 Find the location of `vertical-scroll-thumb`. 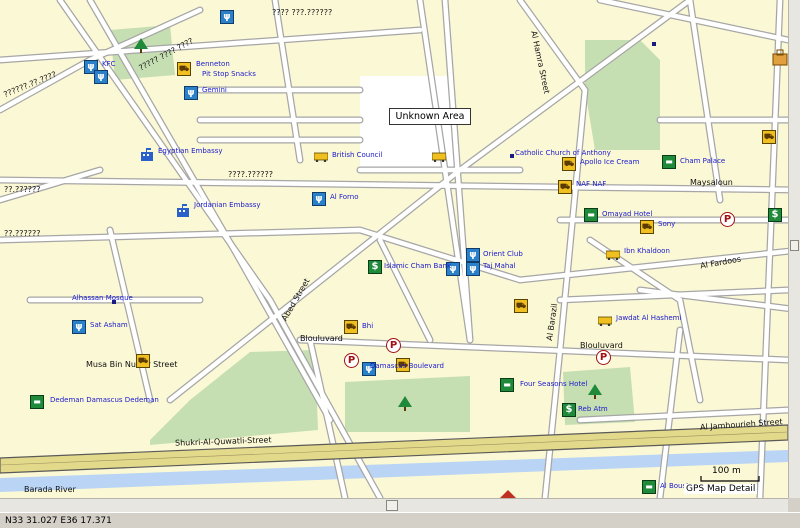

vertical-scroll-thumb is located at coordinates (794, 245).